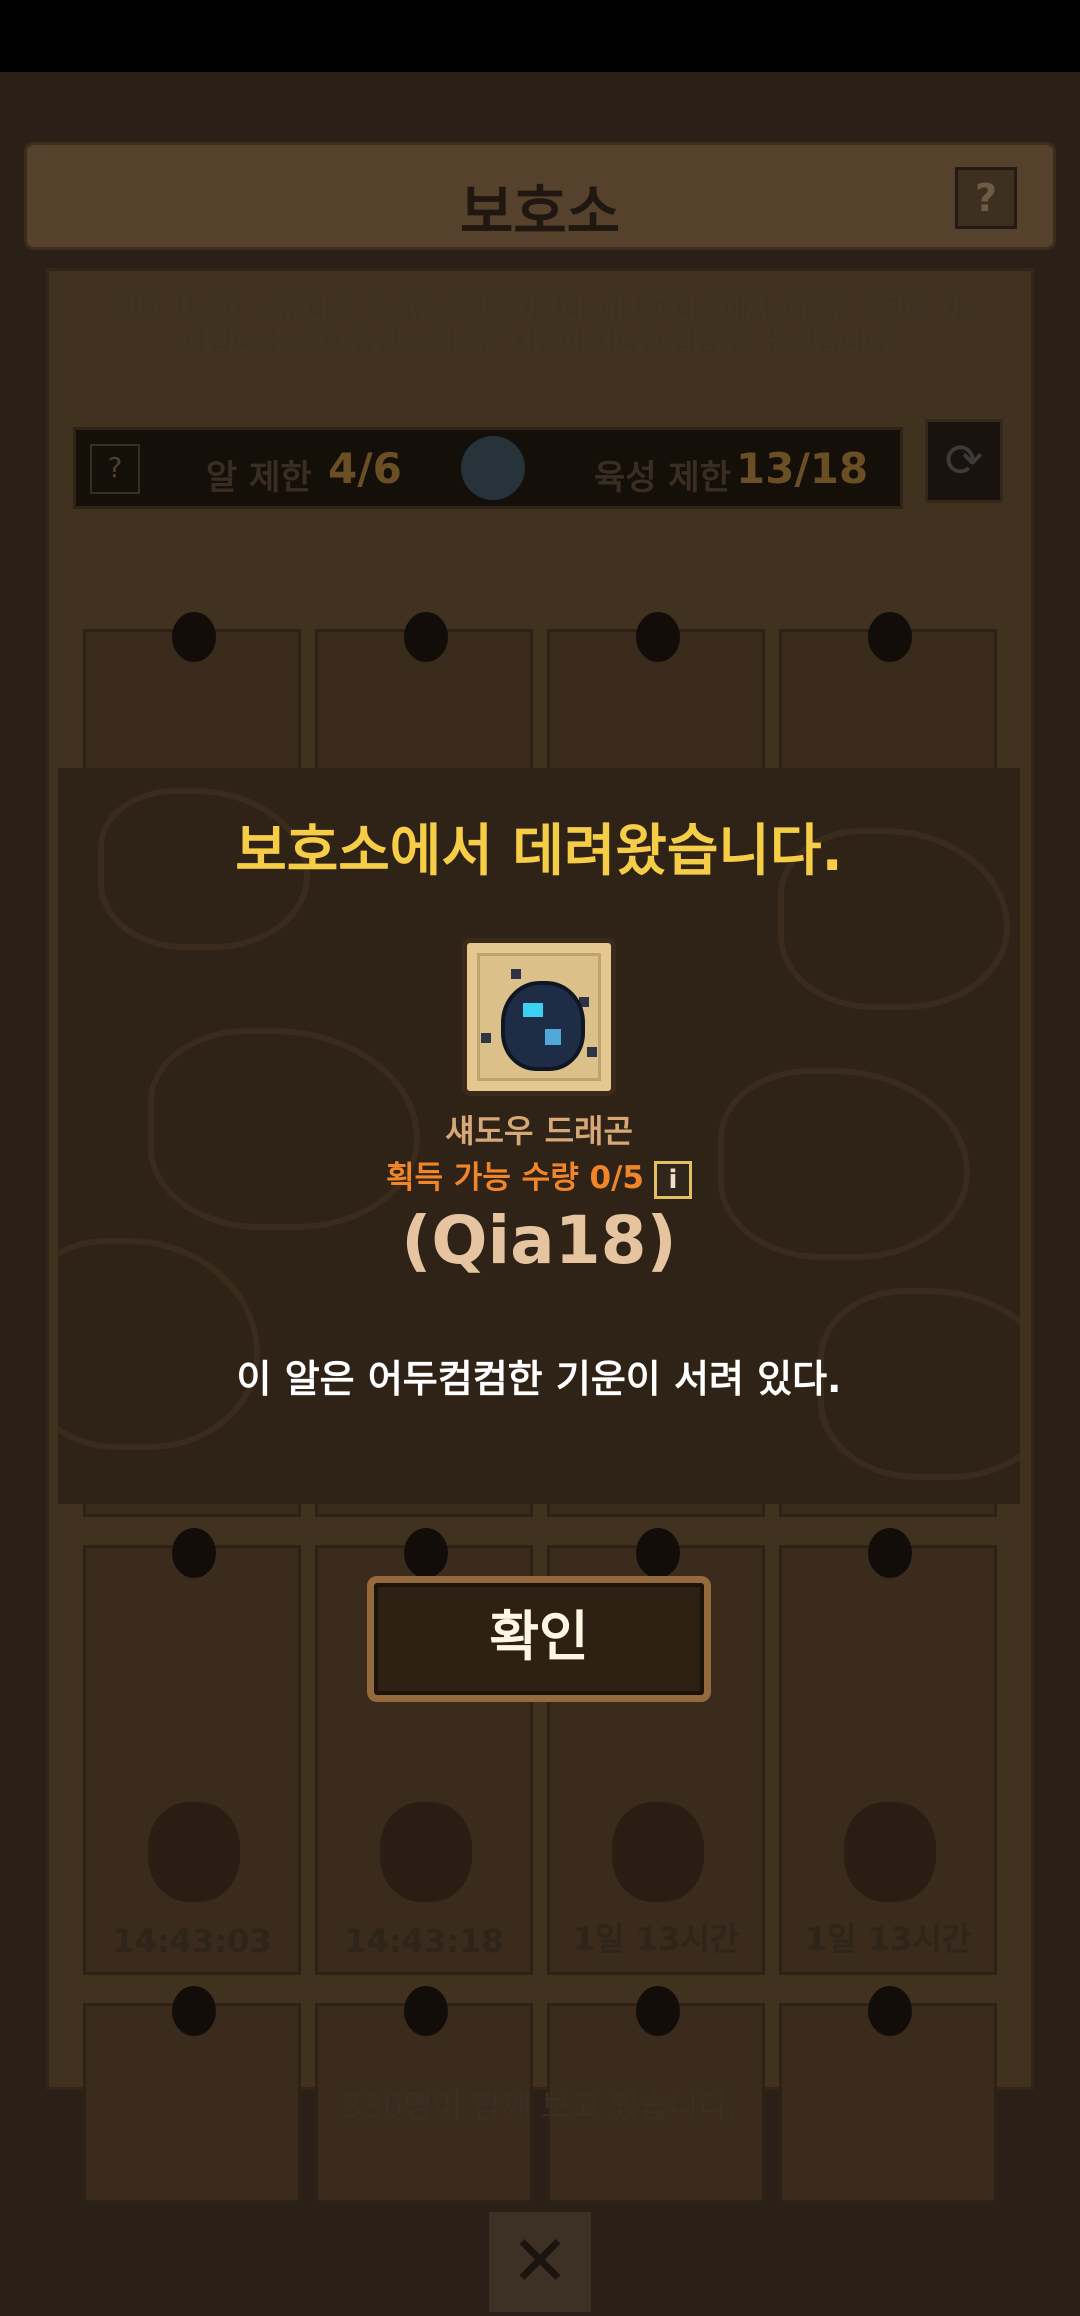 This screenshot has width=1080, height=2316. I want to click on dragon-code: (Qia18), so click(539, 1240).